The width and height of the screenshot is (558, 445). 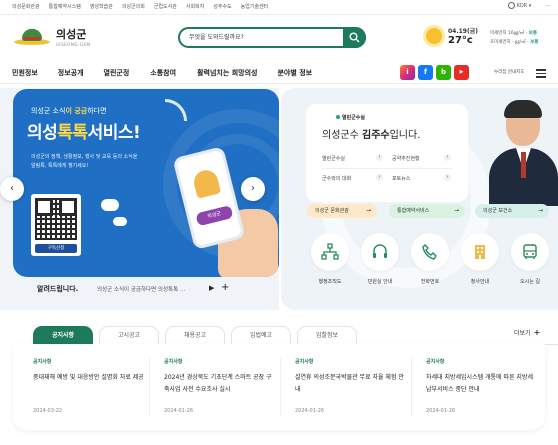 I want to click on menu-icon, so click(x=541, y=74).